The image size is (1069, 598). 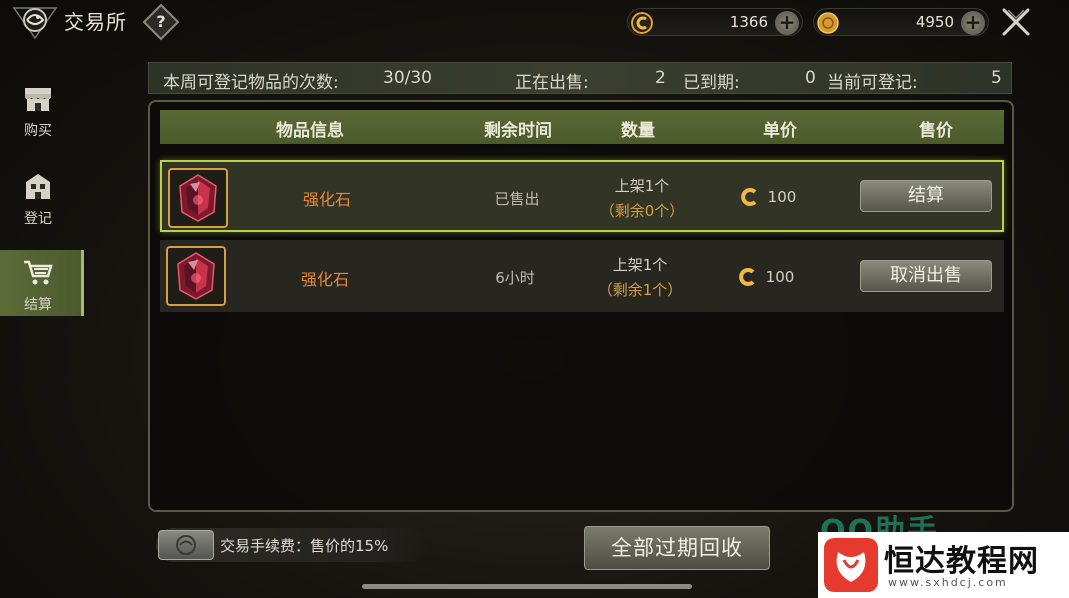 What do you see at coordinates (582, 276) in the screenshot?
I see `table-row: 强化石 6小时 上架1个 （剩余1个） 100 取消出售` at bounding box center [582, 276].